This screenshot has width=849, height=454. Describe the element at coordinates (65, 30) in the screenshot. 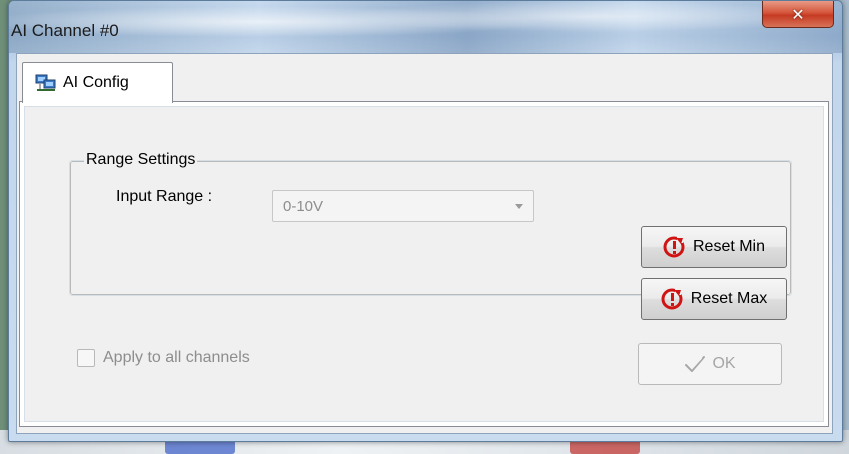

I see `window-title: AI Channel #0` at that location.